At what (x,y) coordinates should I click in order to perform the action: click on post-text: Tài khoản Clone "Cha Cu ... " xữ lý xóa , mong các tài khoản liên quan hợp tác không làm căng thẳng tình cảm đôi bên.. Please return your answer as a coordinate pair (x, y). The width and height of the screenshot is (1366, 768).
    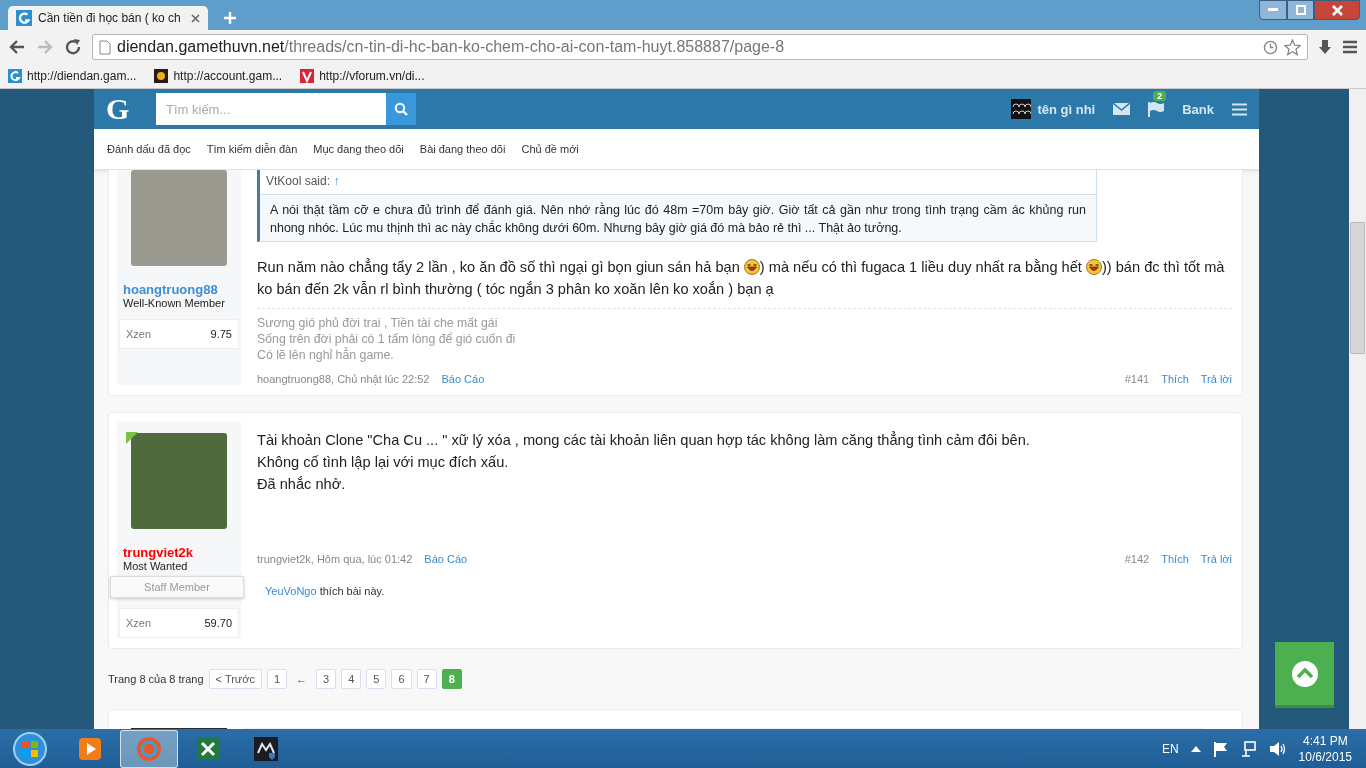
    Looking at the image, I should click on (643, 440).